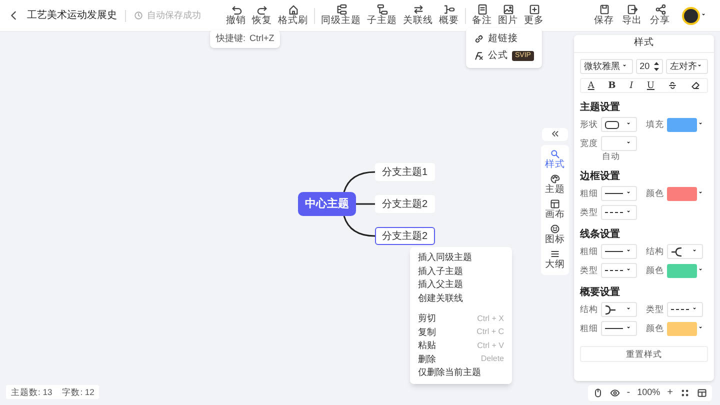 The image size is (720, 405). Describe the element at coordinates (648, 393) in the screenshot. I see `zoom-level: 100%` at that location.